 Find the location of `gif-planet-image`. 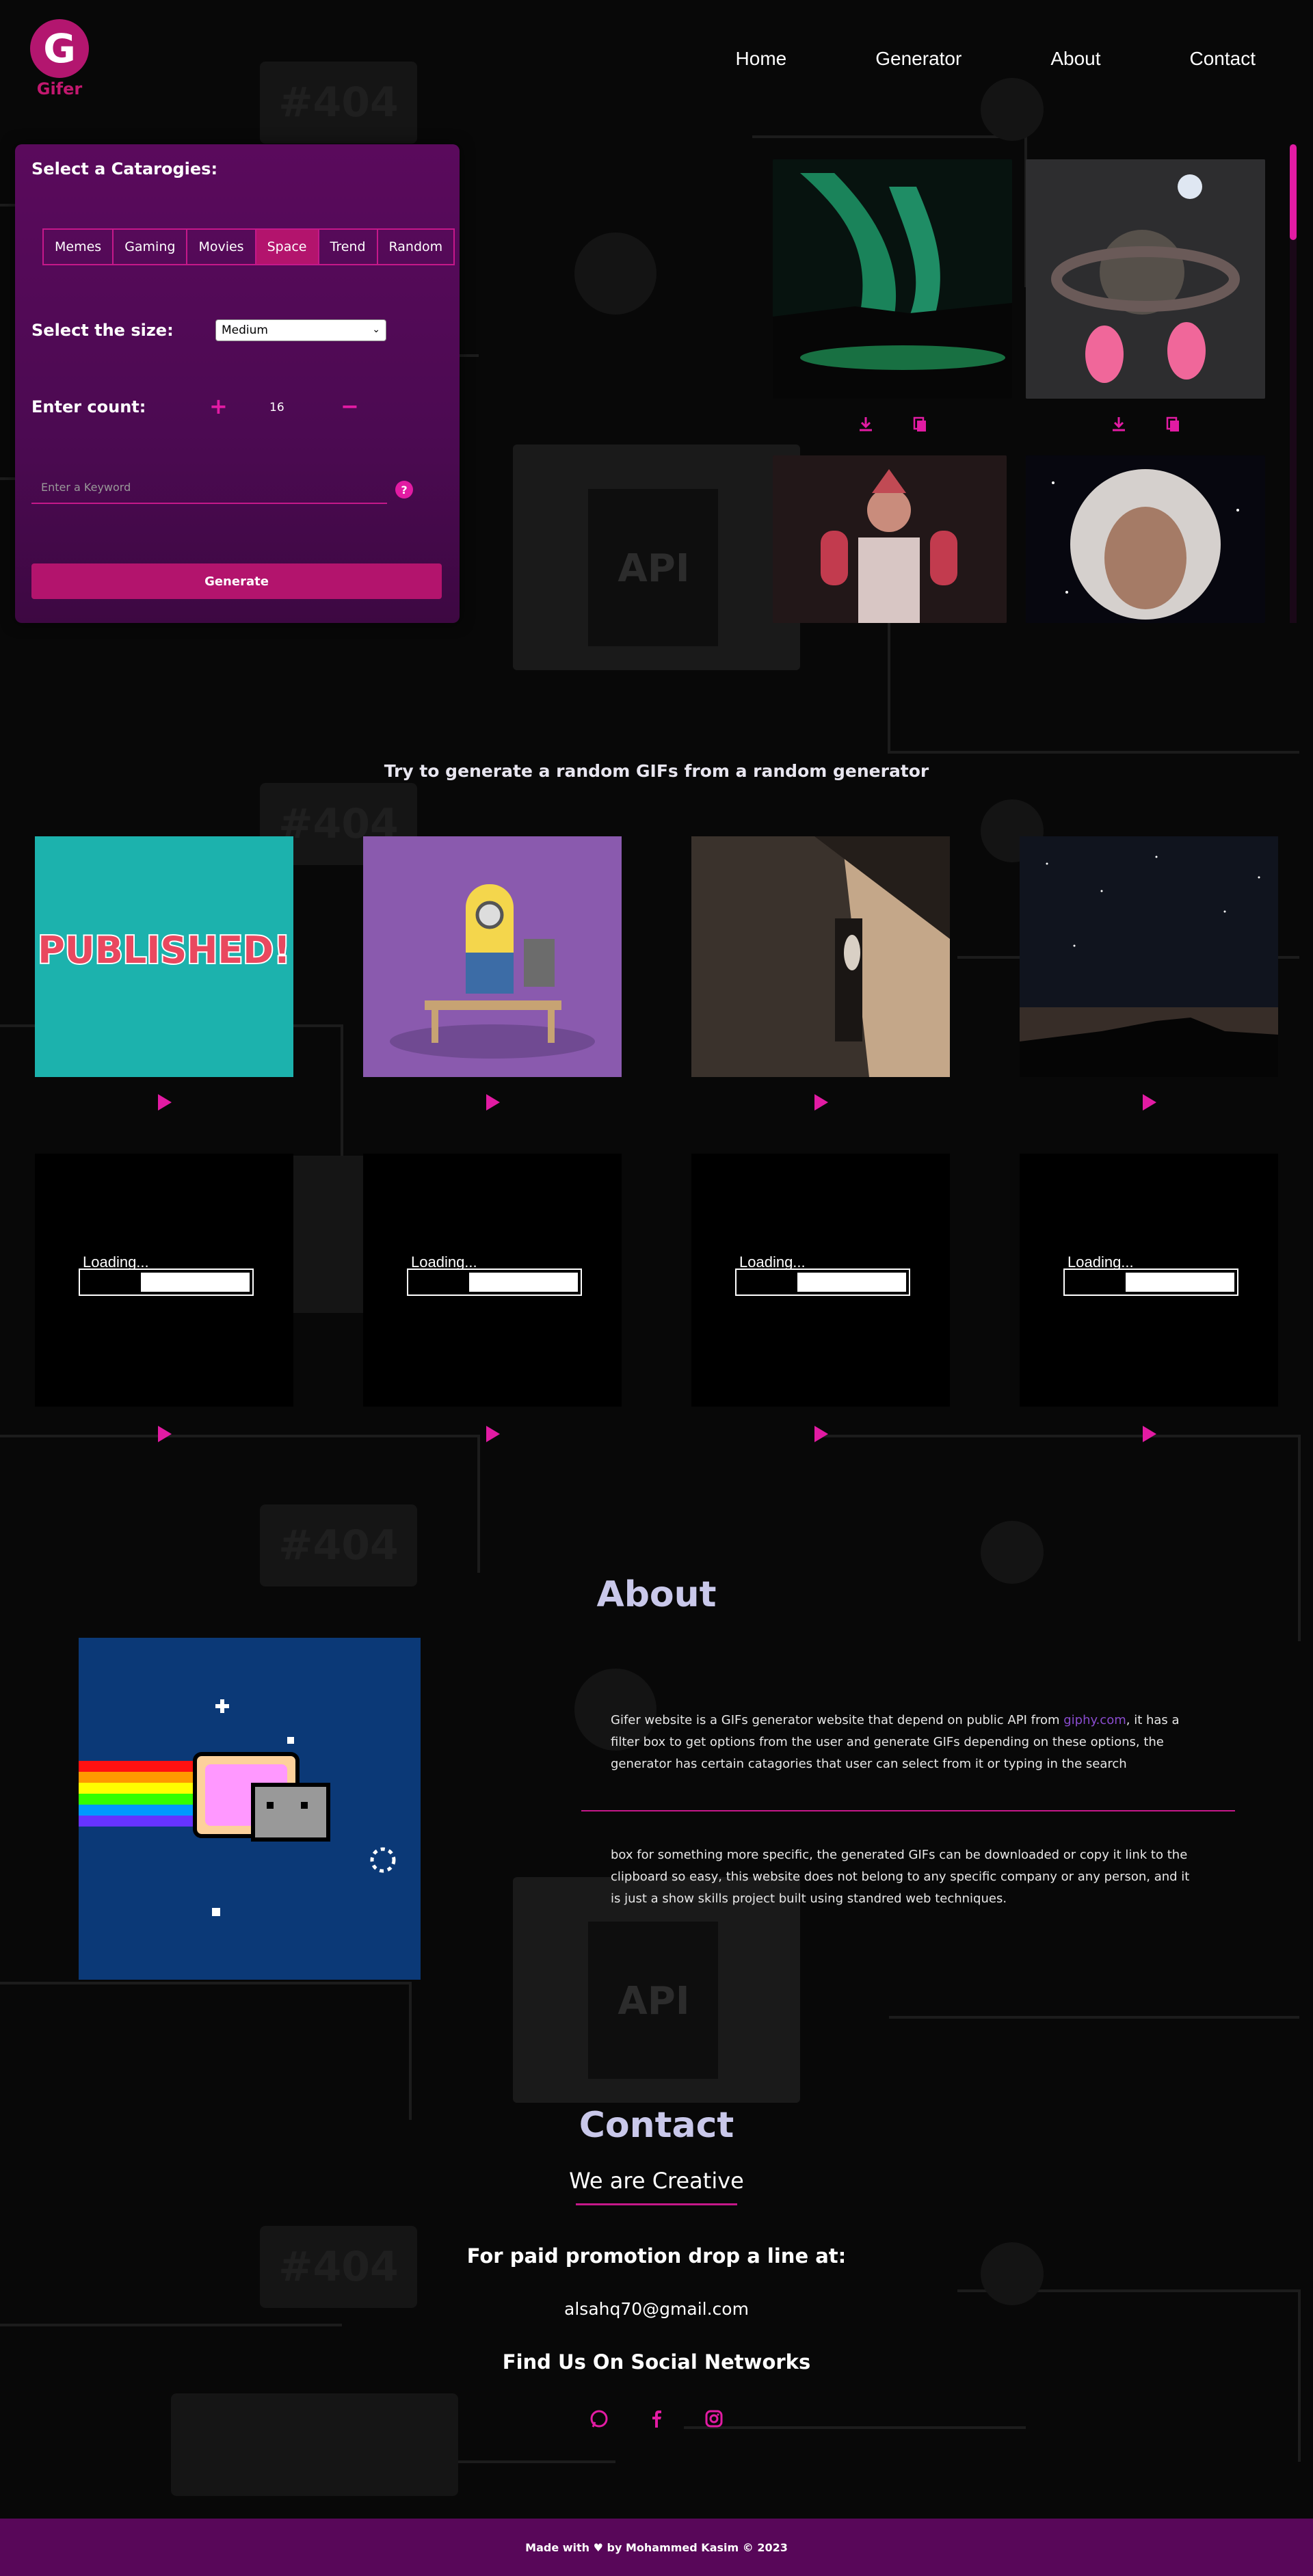

gif-planet-image is located at coordinates (1146, 279).